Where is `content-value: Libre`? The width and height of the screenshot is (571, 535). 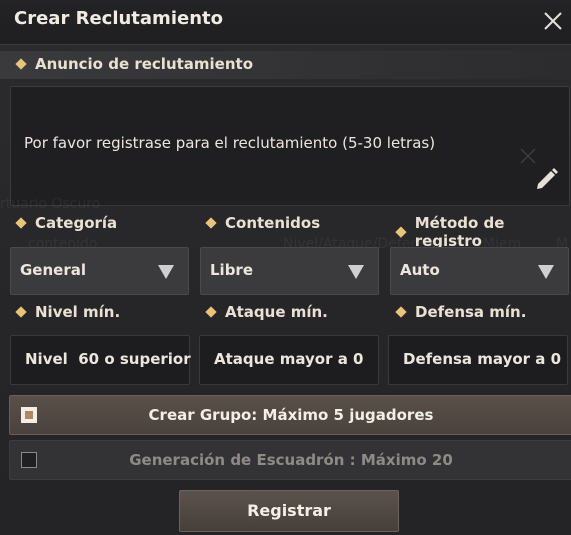 content-value: Libre is located at coordinates (232, 270).